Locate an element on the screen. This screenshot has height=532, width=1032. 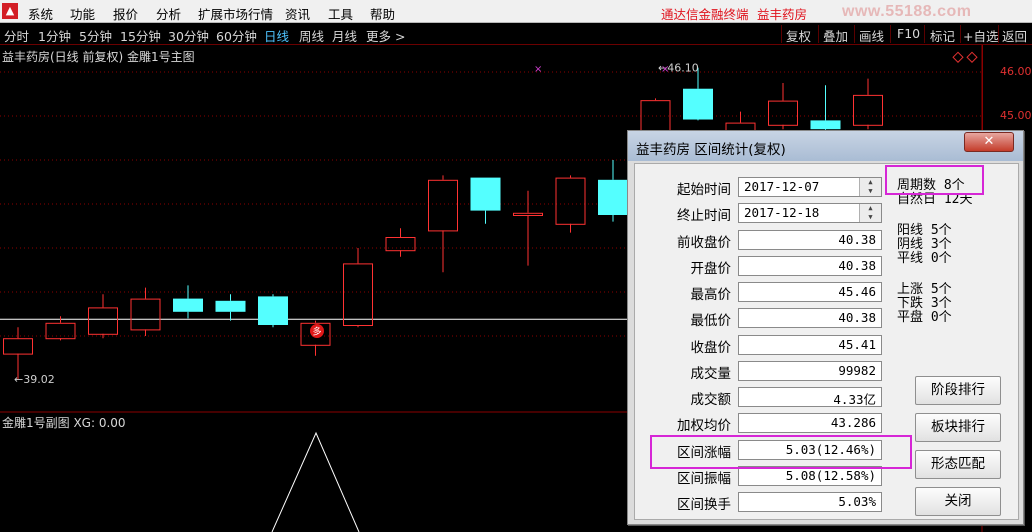
flat-line-count: 平线 0个 is located at coordinates (924, 258).